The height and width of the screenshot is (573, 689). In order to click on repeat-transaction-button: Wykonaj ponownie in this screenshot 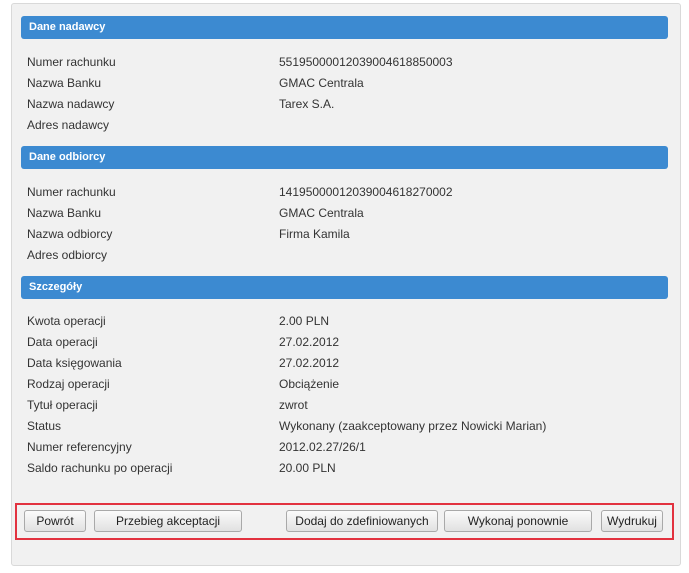, I will do `click(518, 521)`.